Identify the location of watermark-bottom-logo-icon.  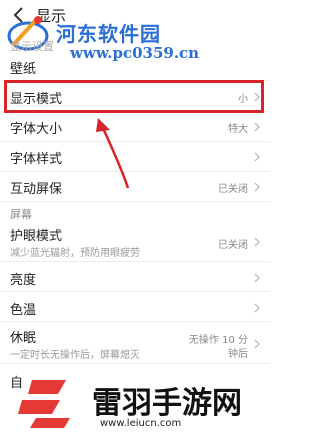
(49, 402).